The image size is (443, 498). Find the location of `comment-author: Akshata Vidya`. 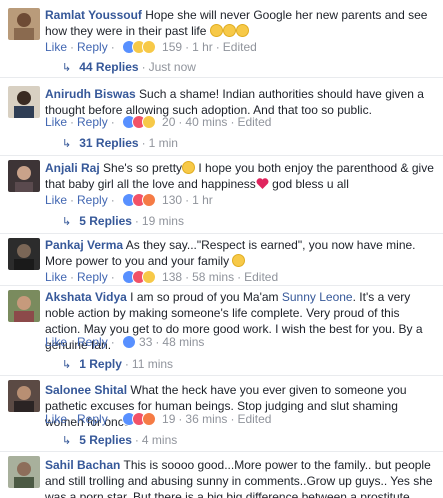

comment-author: Akshata Vidya is located at coordinates (86, 297).